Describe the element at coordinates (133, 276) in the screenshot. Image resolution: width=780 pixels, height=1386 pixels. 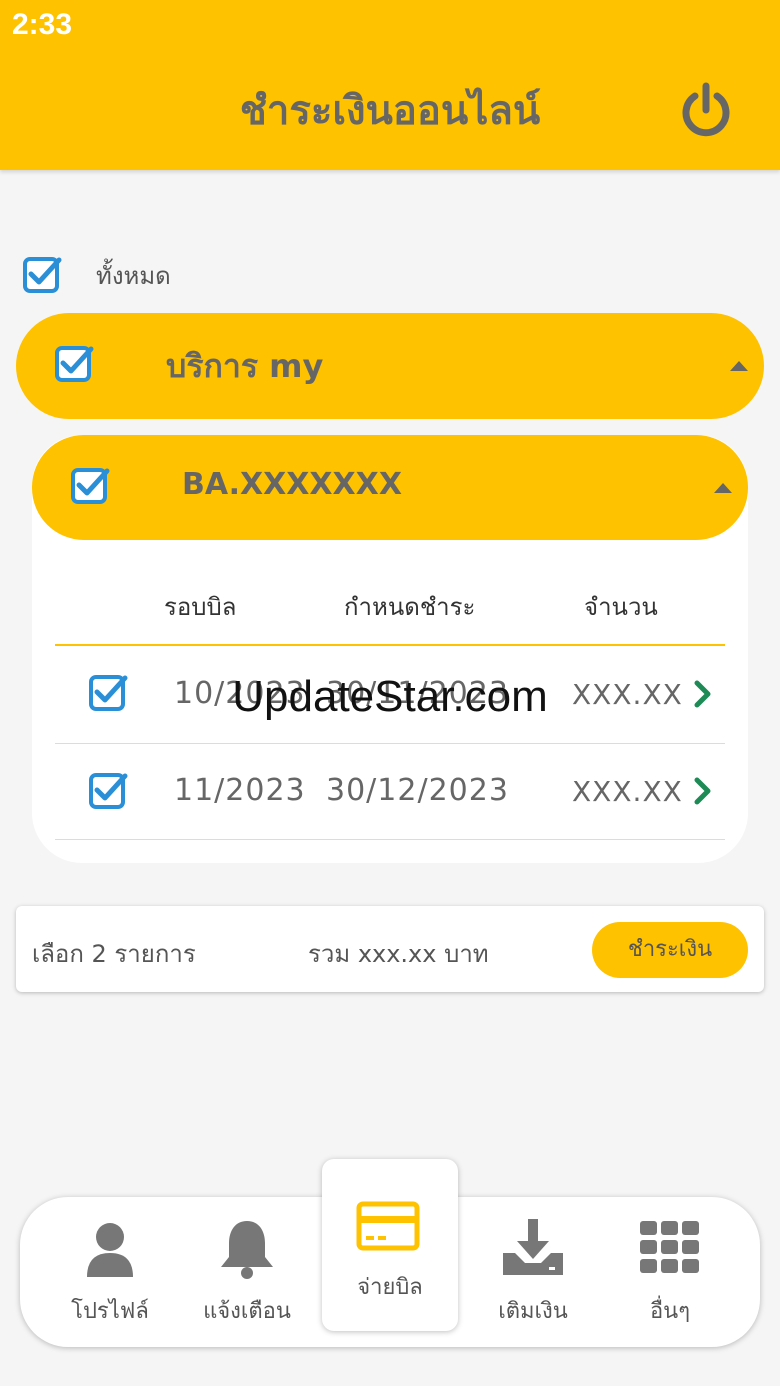
I see `select-all-label: ทั้งหมด` at that location.